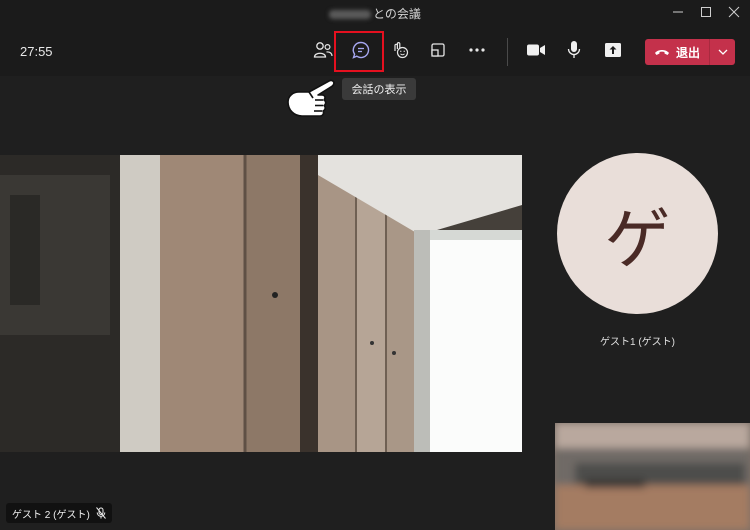  What do you see at coordinates (100, 513) in the screenshot?
I see `mic-off-icon` at bounding box center [100, 513].